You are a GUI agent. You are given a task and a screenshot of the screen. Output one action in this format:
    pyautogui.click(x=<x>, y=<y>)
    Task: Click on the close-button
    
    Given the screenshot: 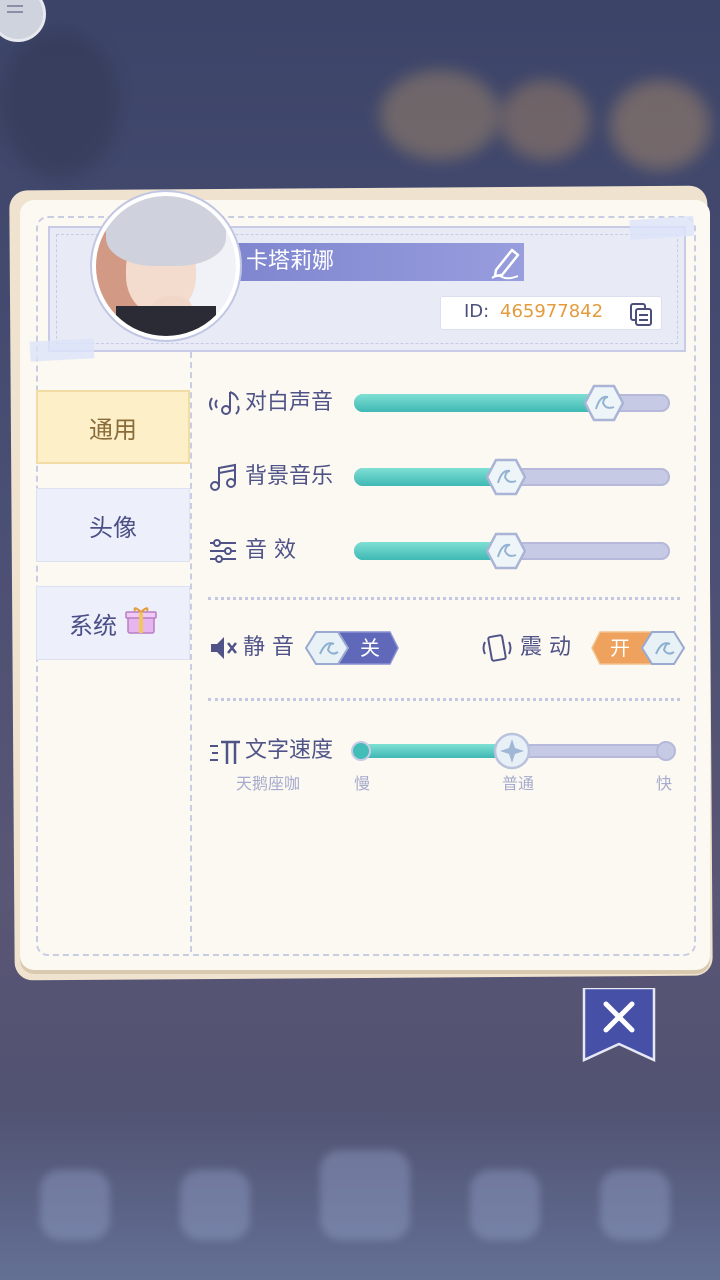 What is the action you would take?
    pyautogui.click(x=619, y=1024)
    